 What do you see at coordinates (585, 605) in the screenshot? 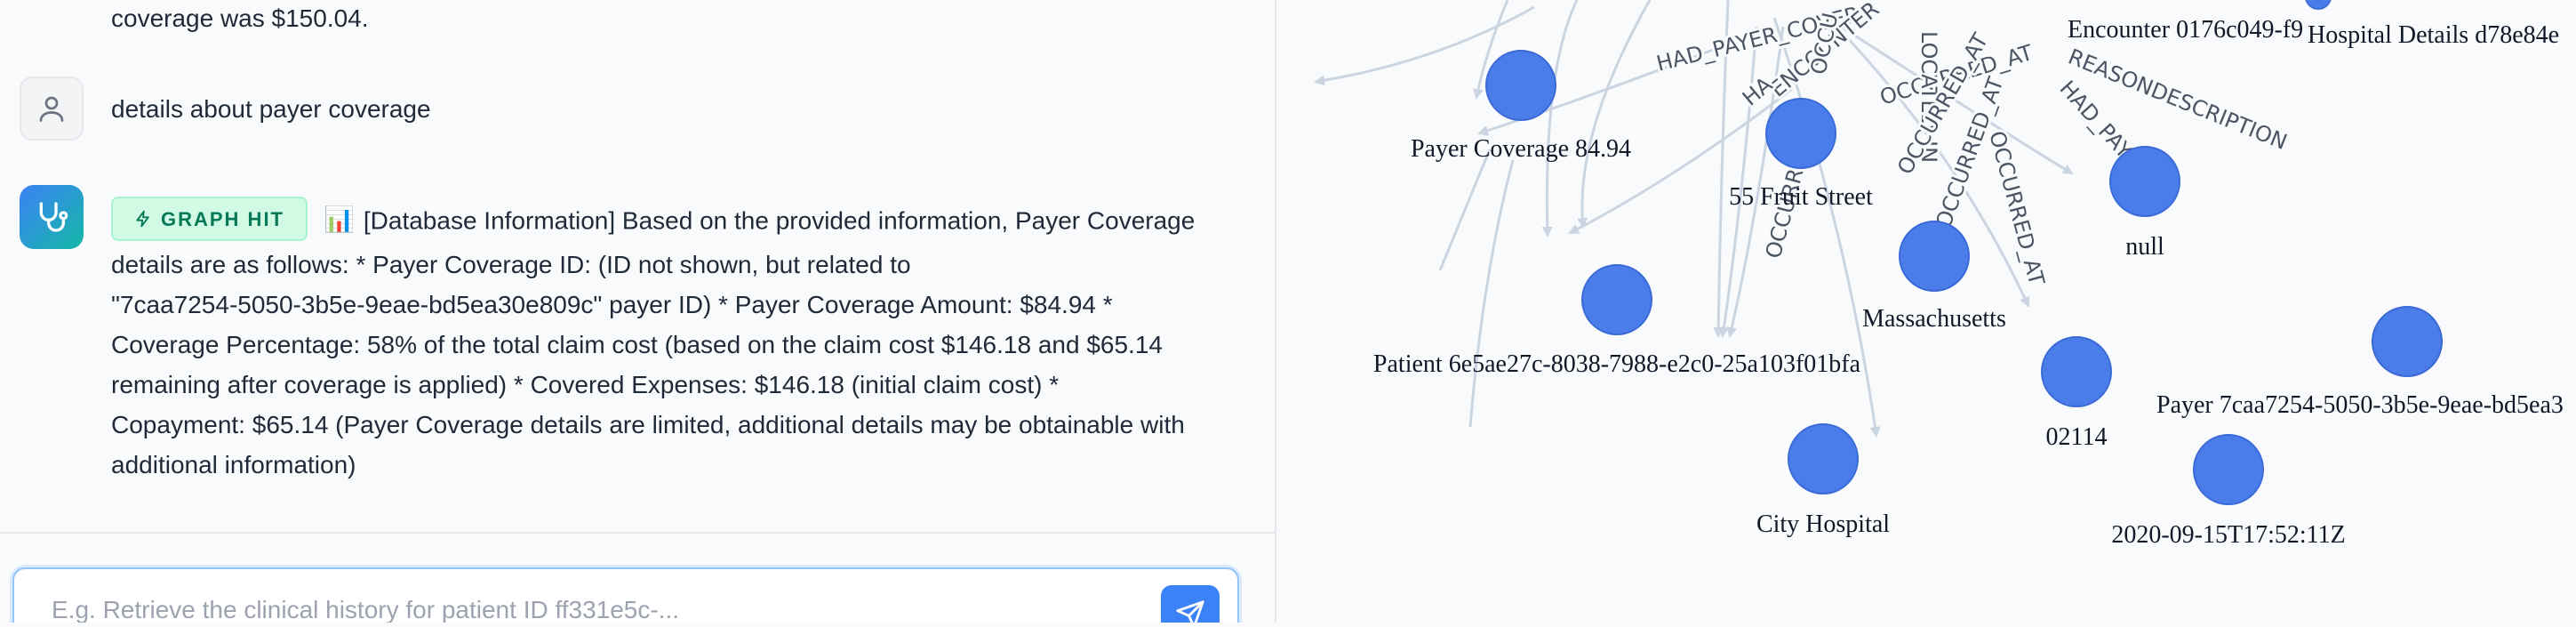
I see `query-input` at bounding box center [585, 605].